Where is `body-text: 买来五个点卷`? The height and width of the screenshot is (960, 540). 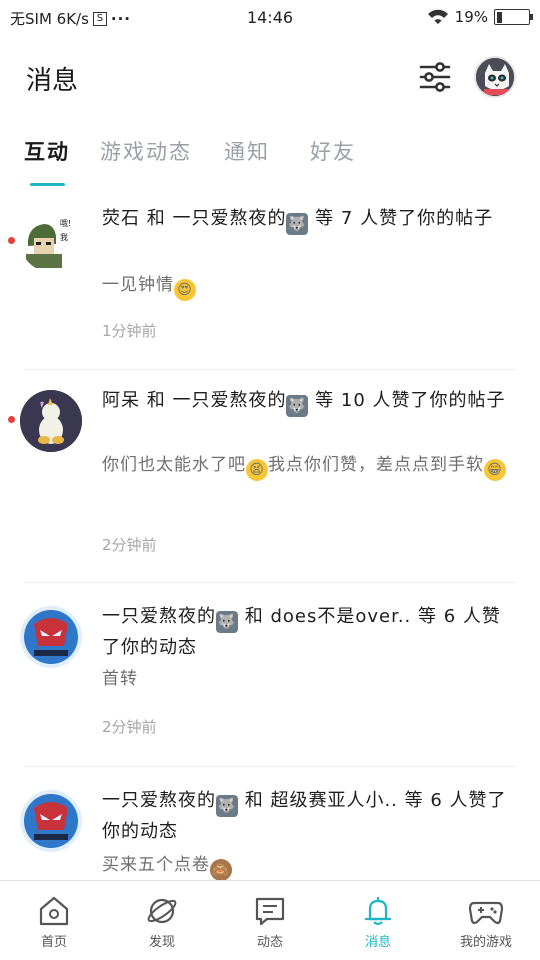 body-text: 买来五个点卷 is located at coordinates (156, 865).